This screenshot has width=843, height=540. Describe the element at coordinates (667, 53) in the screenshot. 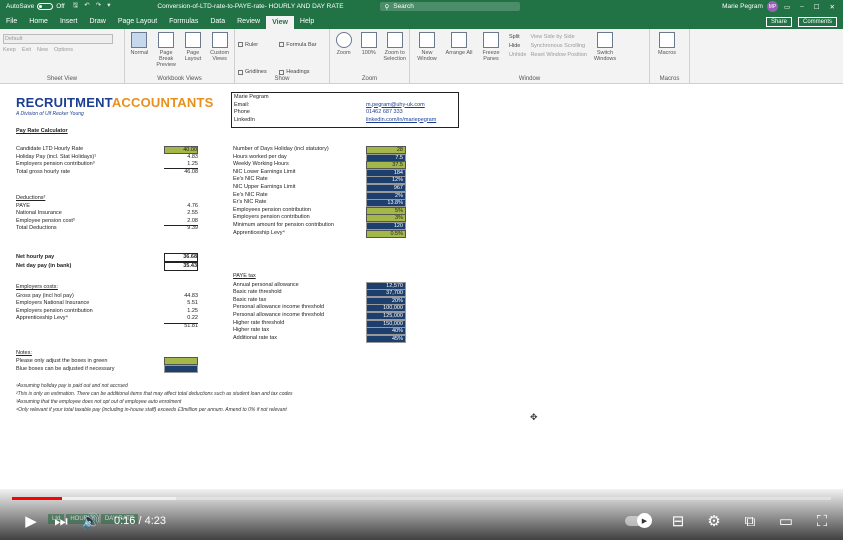

I see `button-label: Macros` at that location.